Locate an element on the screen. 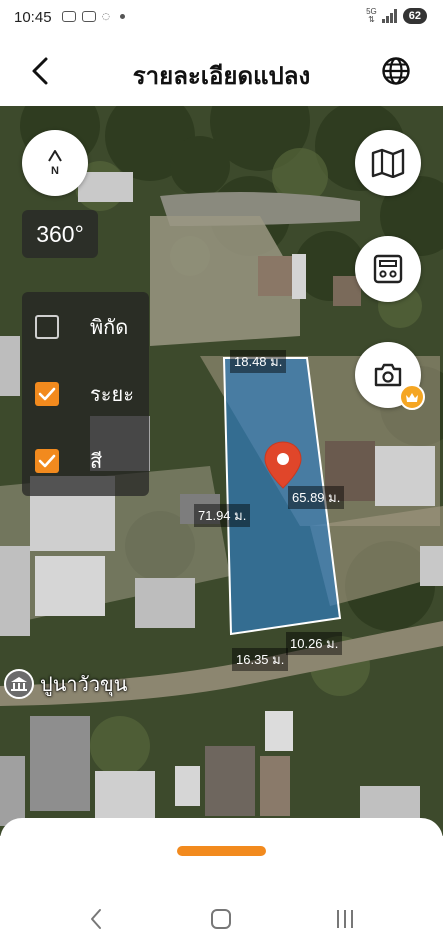 The height and width of the screenshot is (950, 443). line-app-icon is located at coordinates (69, 16).